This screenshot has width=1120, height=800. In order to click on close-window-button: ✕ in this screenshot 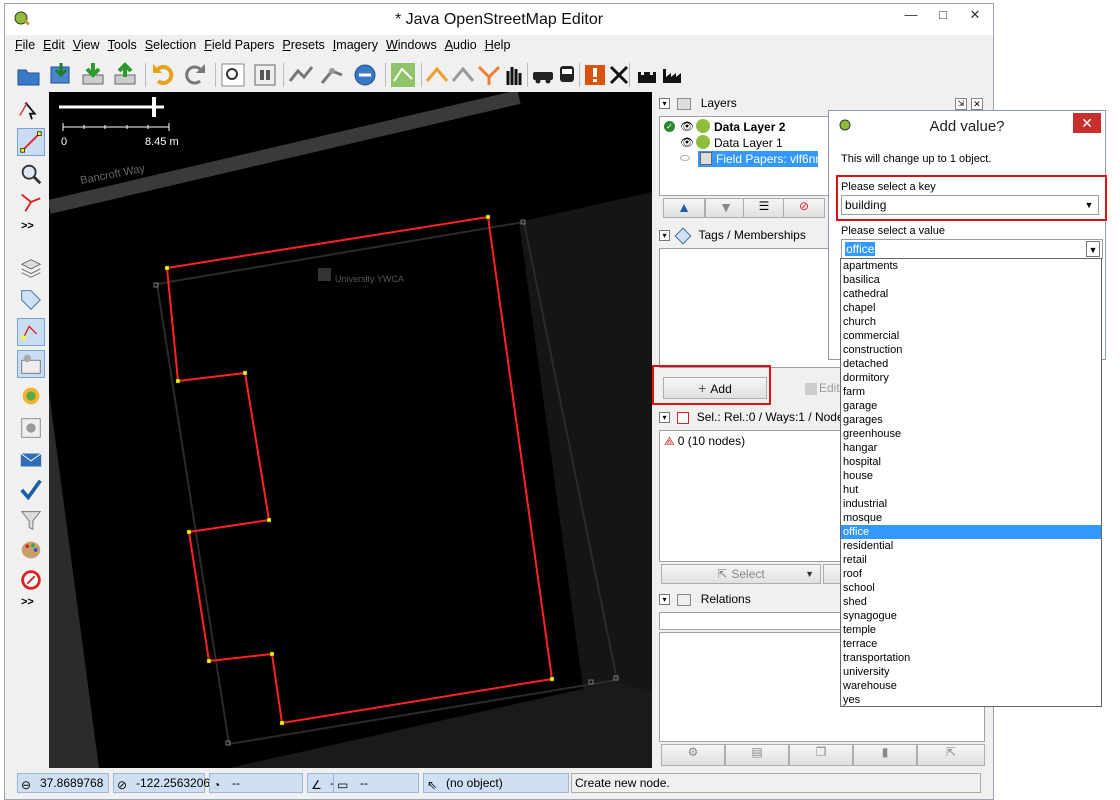, I will do `click(975, 15)`.